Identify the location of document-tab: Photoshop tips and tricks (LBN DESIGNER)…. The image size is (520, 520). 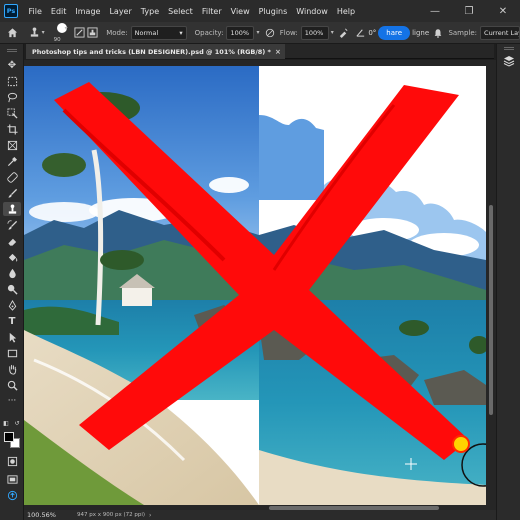
(155, 51).